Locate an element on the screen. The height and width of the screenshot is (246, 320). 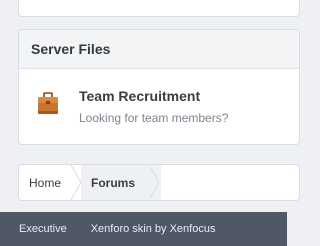
breadcrumb: Forums Home is located at coordinates (159, 182).